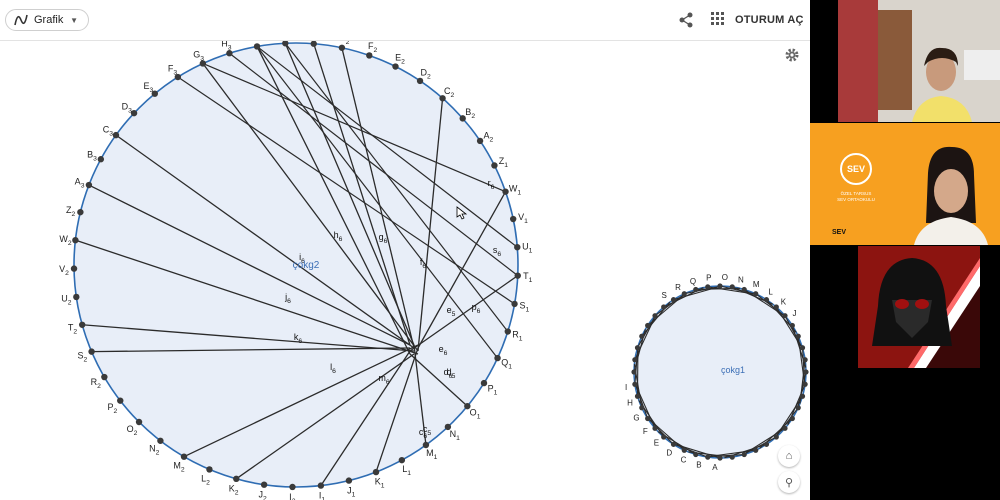 Image resolution: width=1000 pixels, height=500 pixels. What do you see at coordinates (506, 363) in the screenshot?
I see `vertex-label: Q1` at bounding box center [506, 363].